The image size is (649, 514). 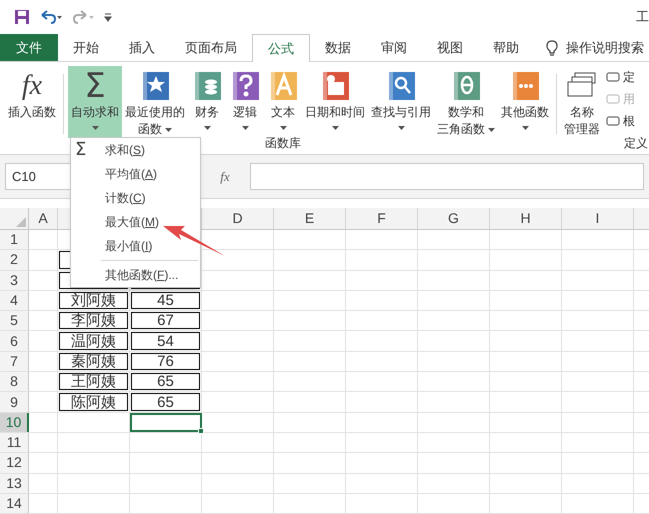 What do you see at coordinates (582, 102) in the screenshot?
I see `ribbon-button: 名称 管理器` at bounding box center [582, 102].